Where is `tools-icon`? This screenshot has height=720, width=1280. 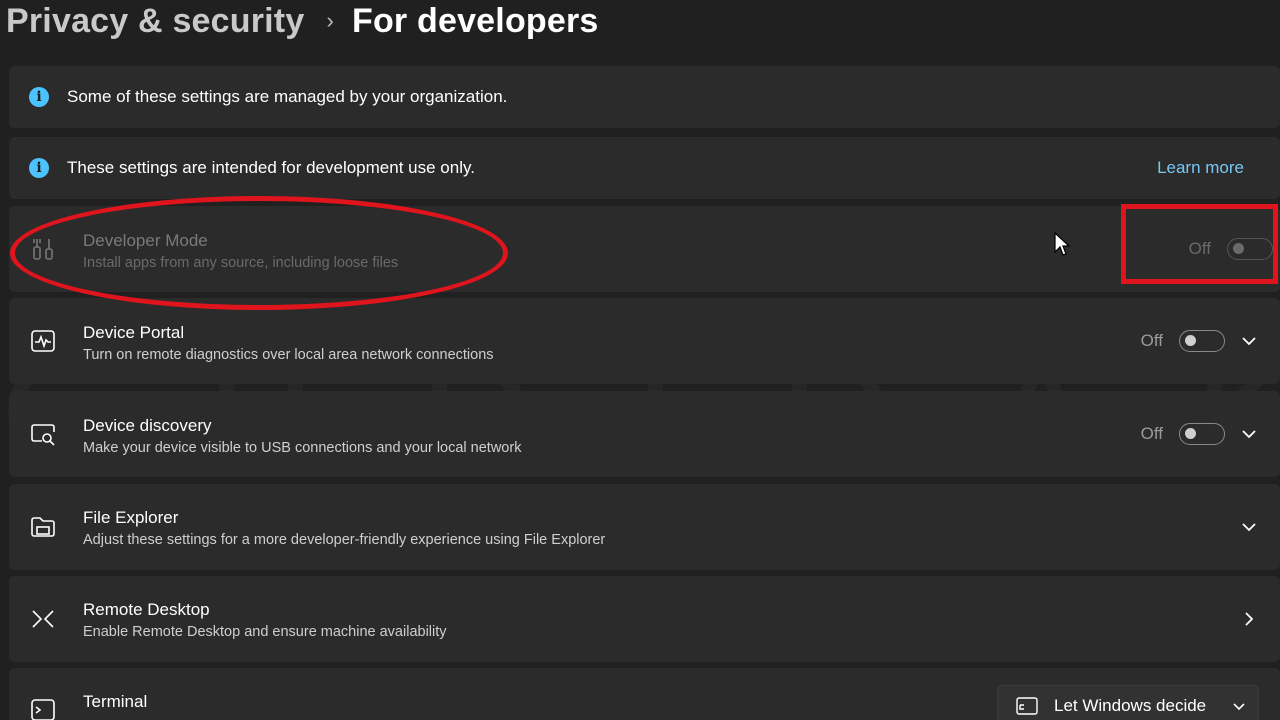 tools-icon is located at coordinates (43, 249).